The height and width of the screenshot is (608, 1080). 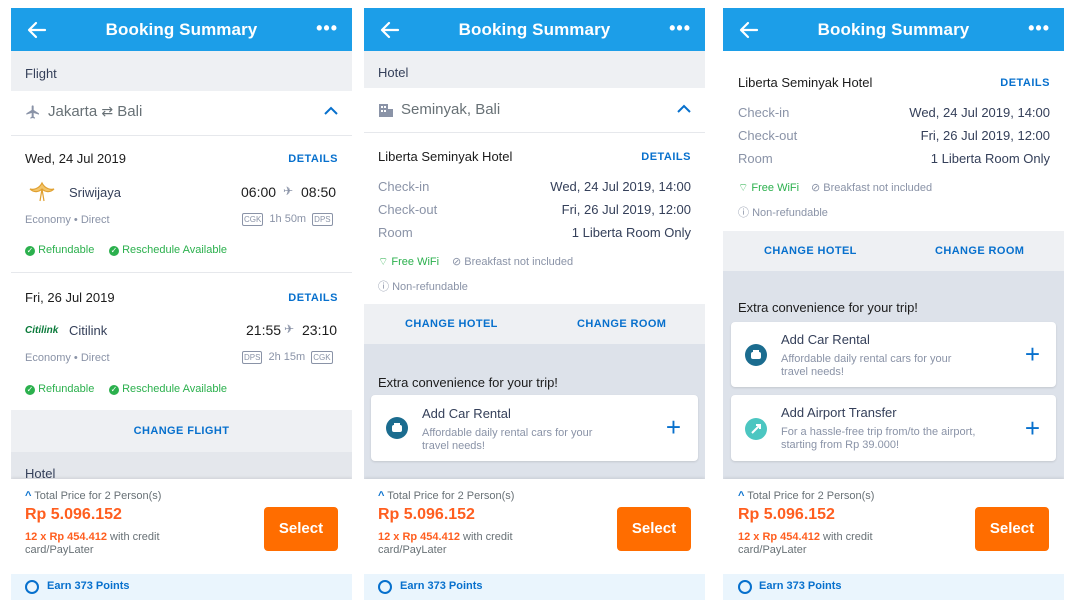 I want to click on wifi-text: Free WiFi, so click(x=775, y=188).